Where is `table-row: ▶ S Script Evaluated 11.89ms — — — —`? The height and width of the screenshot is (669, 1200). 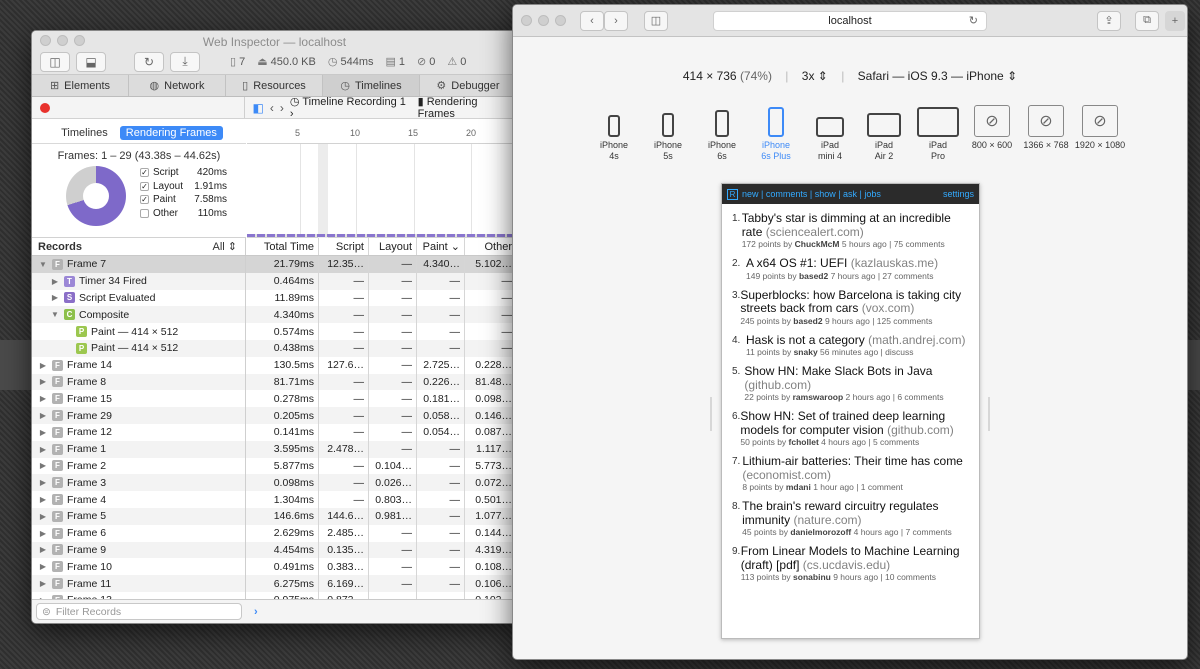 table-row: ▶ S Script Evaluated 11.89ms — — — — is located at coordinates (274, 298).